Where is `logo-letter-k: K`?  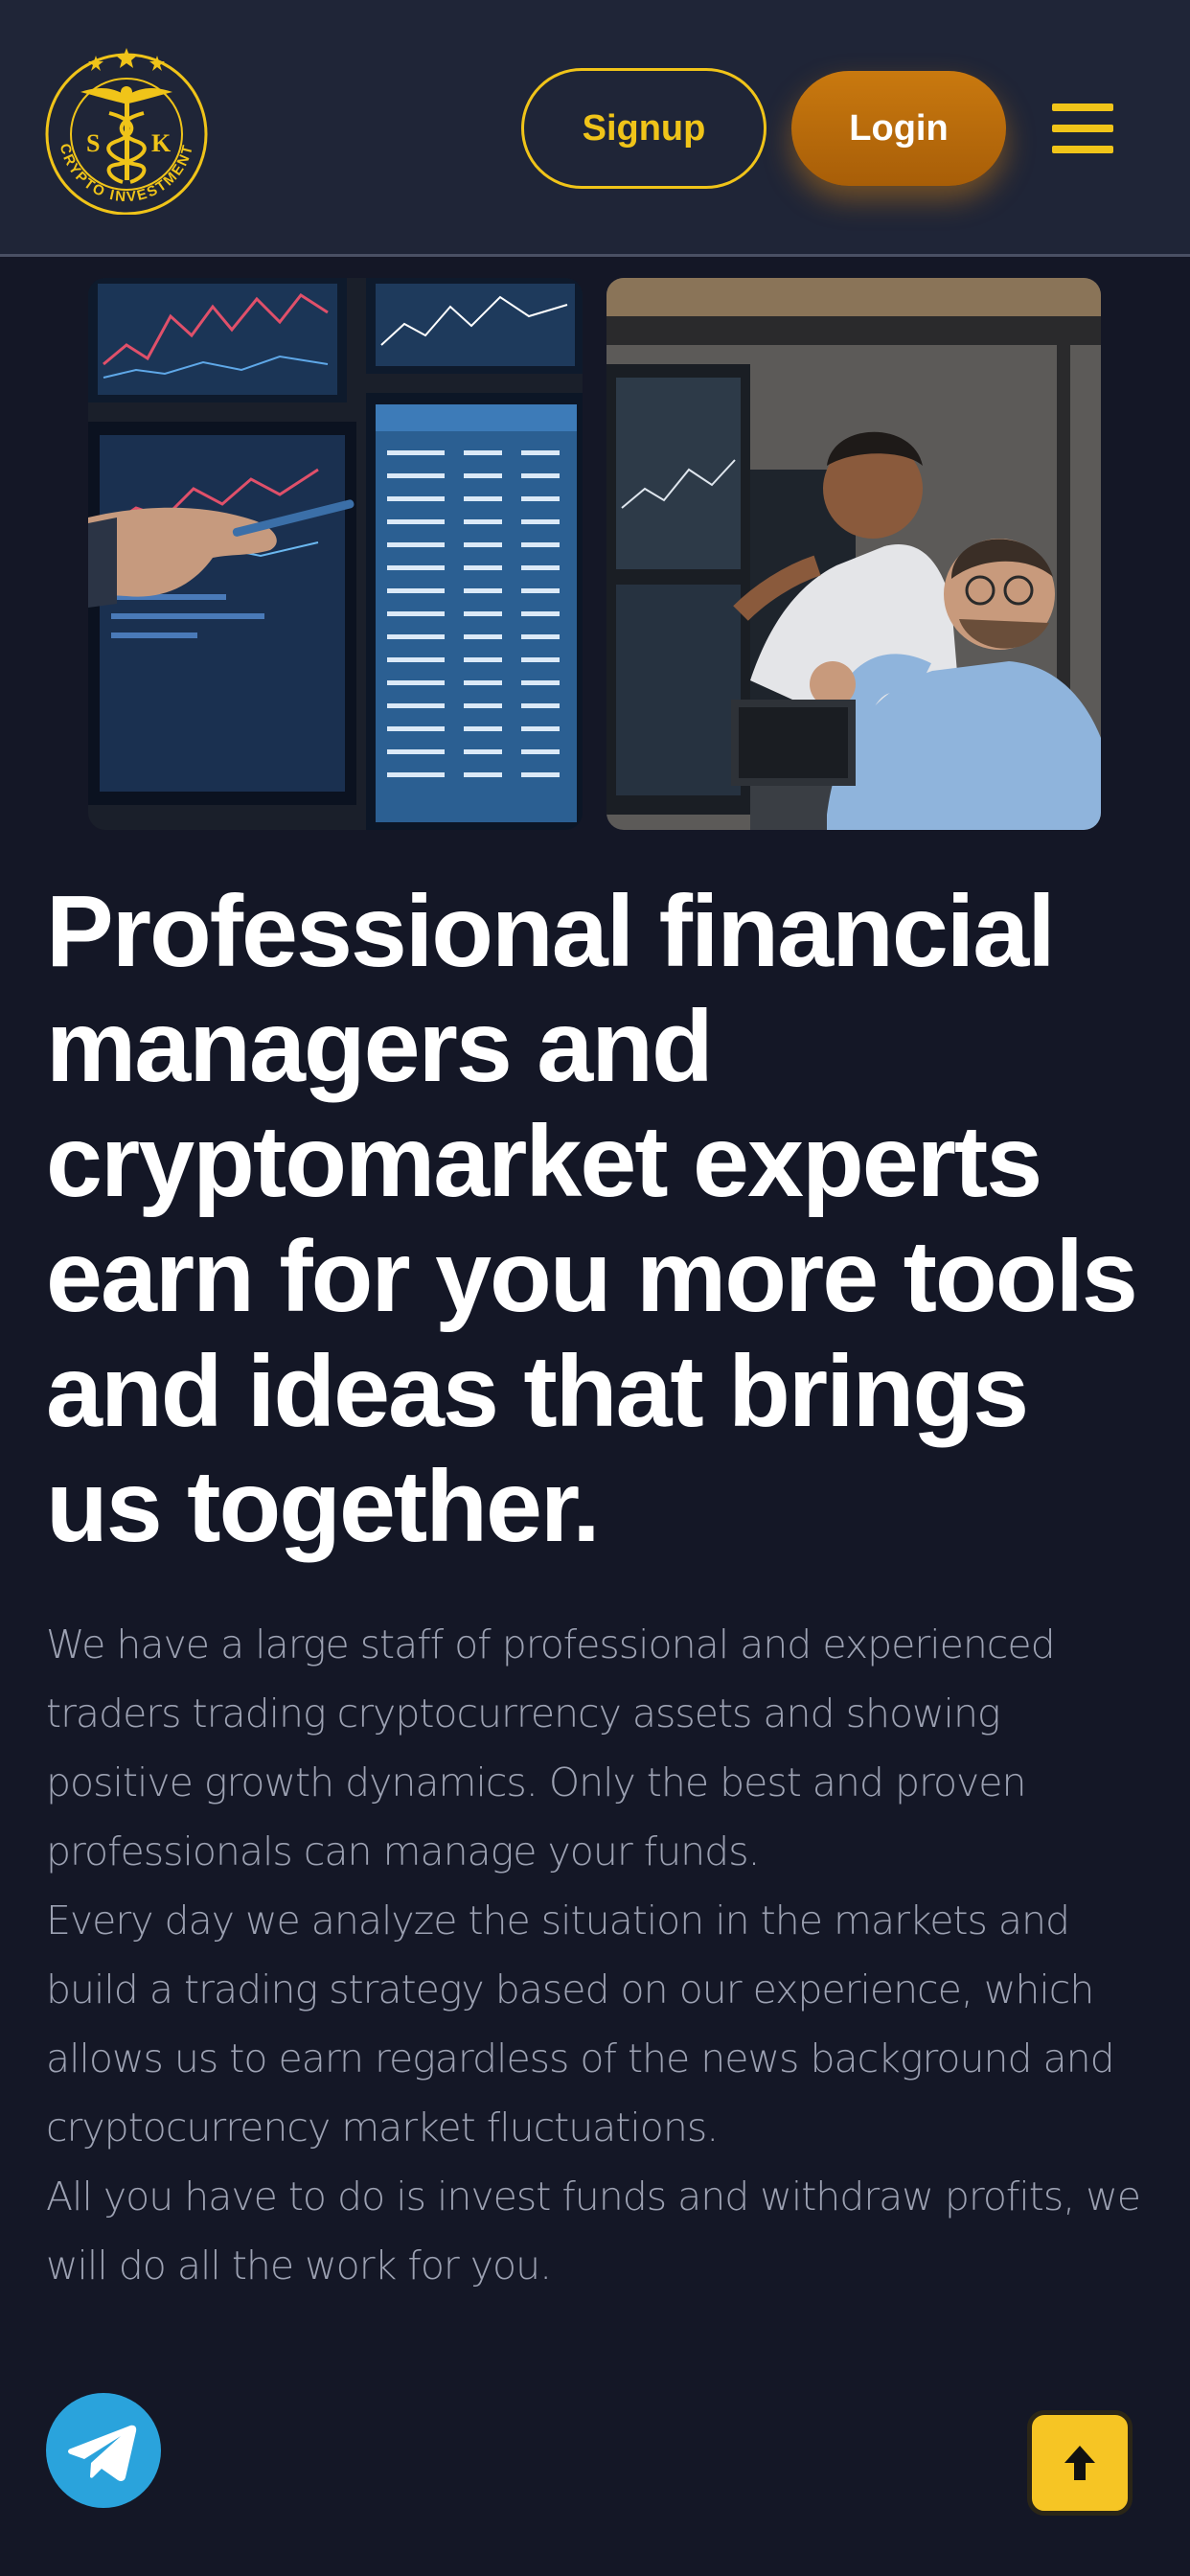
logo-letter-k: K is located at coordinates (162, 143).